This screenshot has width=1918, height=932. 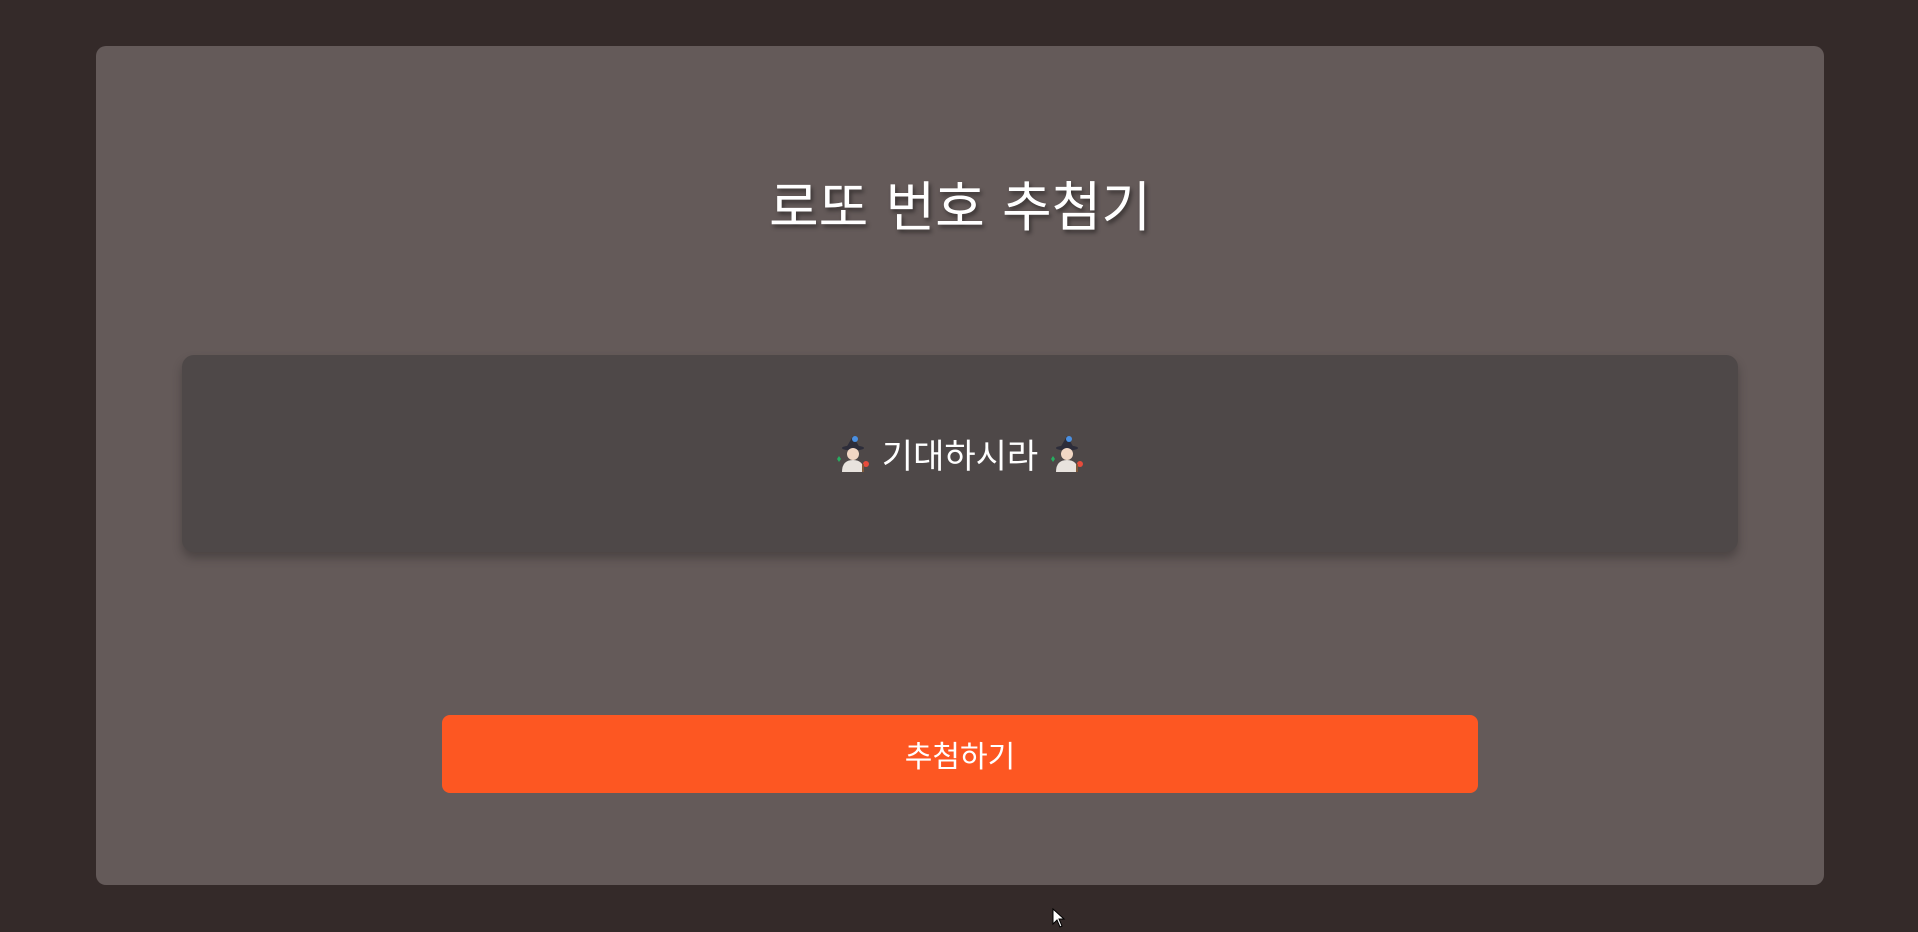 I want to click on mouse-cursor-icon, so click(x=1059, y=917).